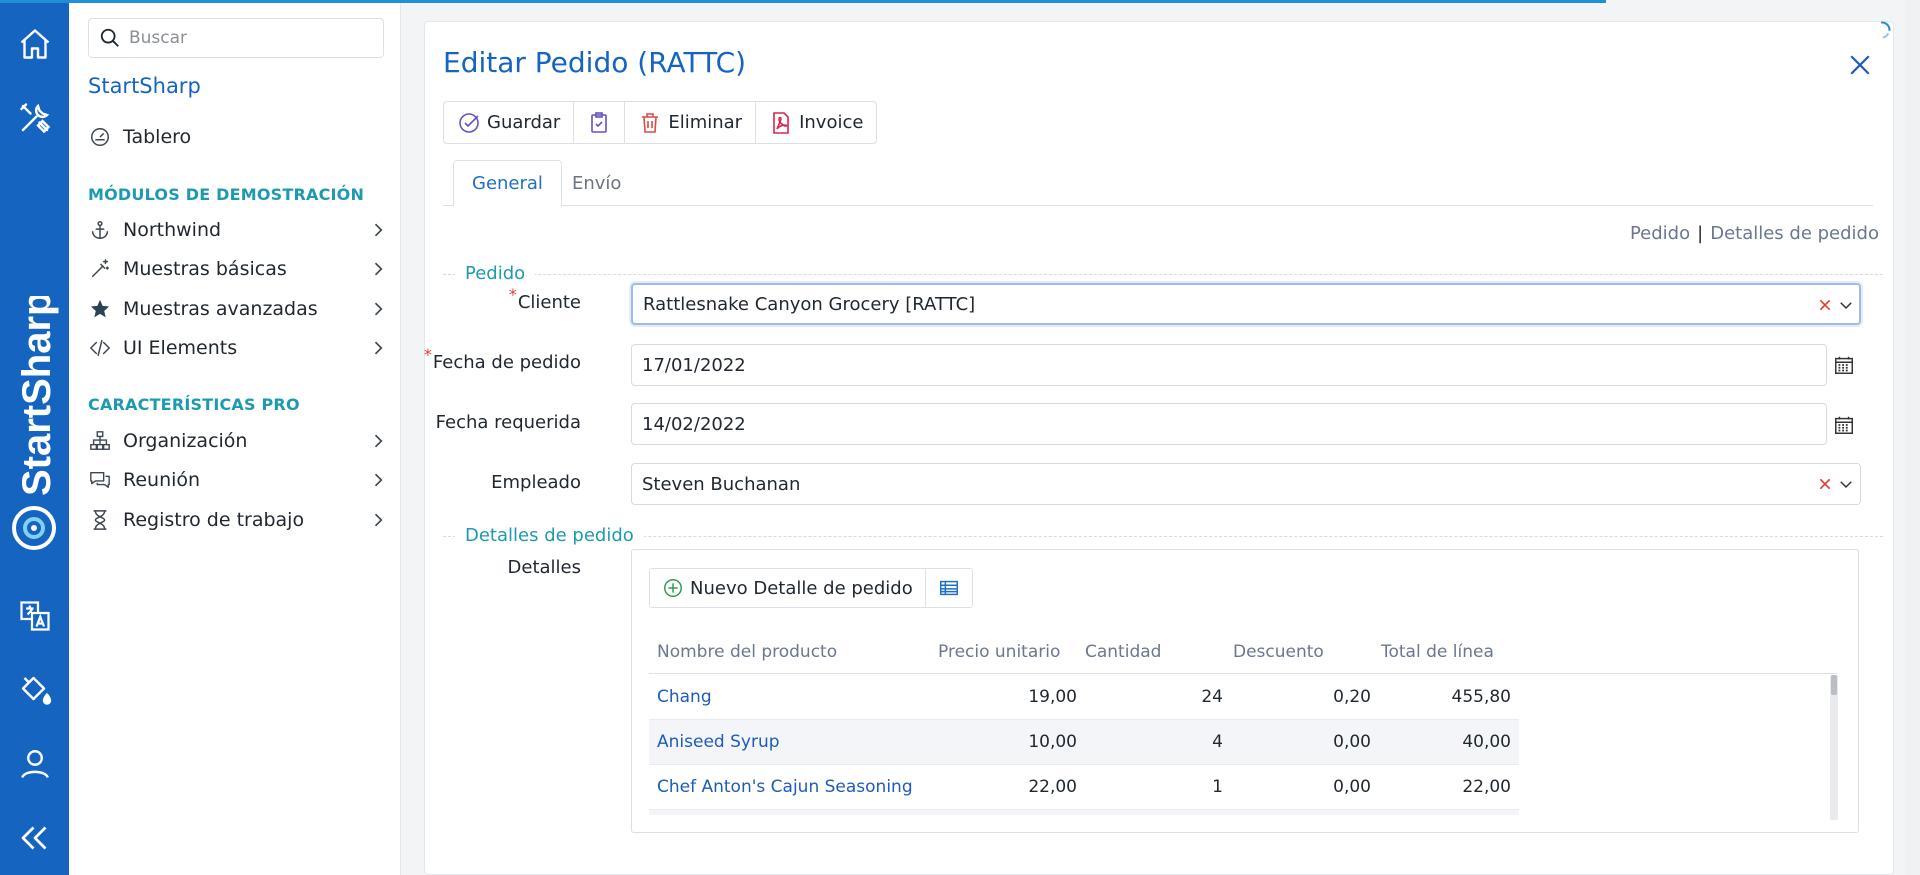 The width and height of the screenshot is (1920, 875). I want to click on sidebar-item-ui-elements: UI Elements, so click(238, 348).